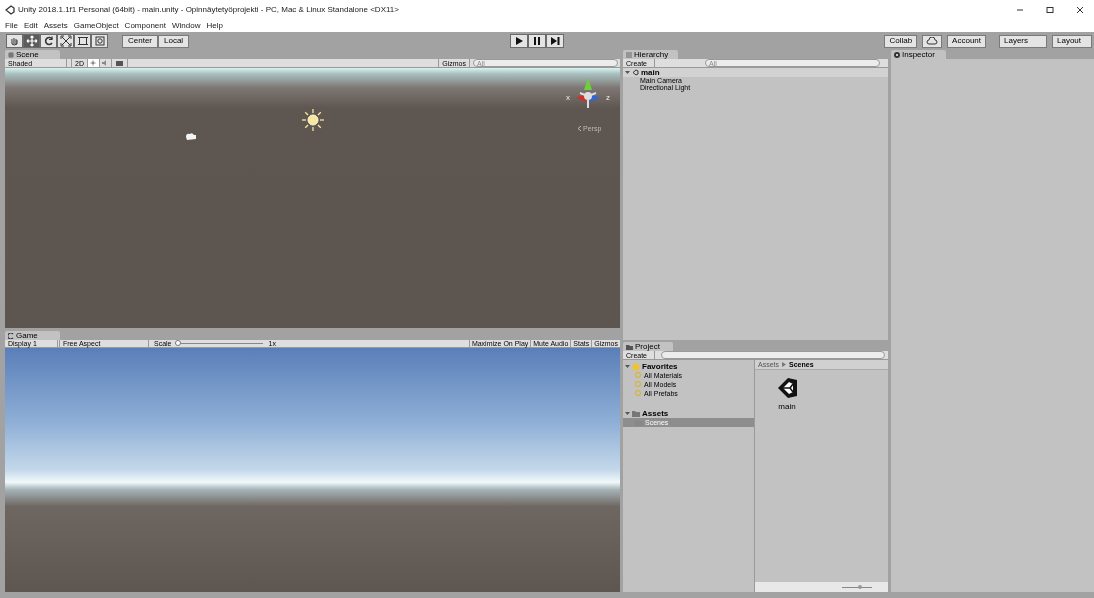 Image resolution: width=1094 pixels, height=598 pixels. What do you see at coordinates (32, 54) in the screenshot?
I see `panel-tab: Scene` at bounding box center [32, 54].